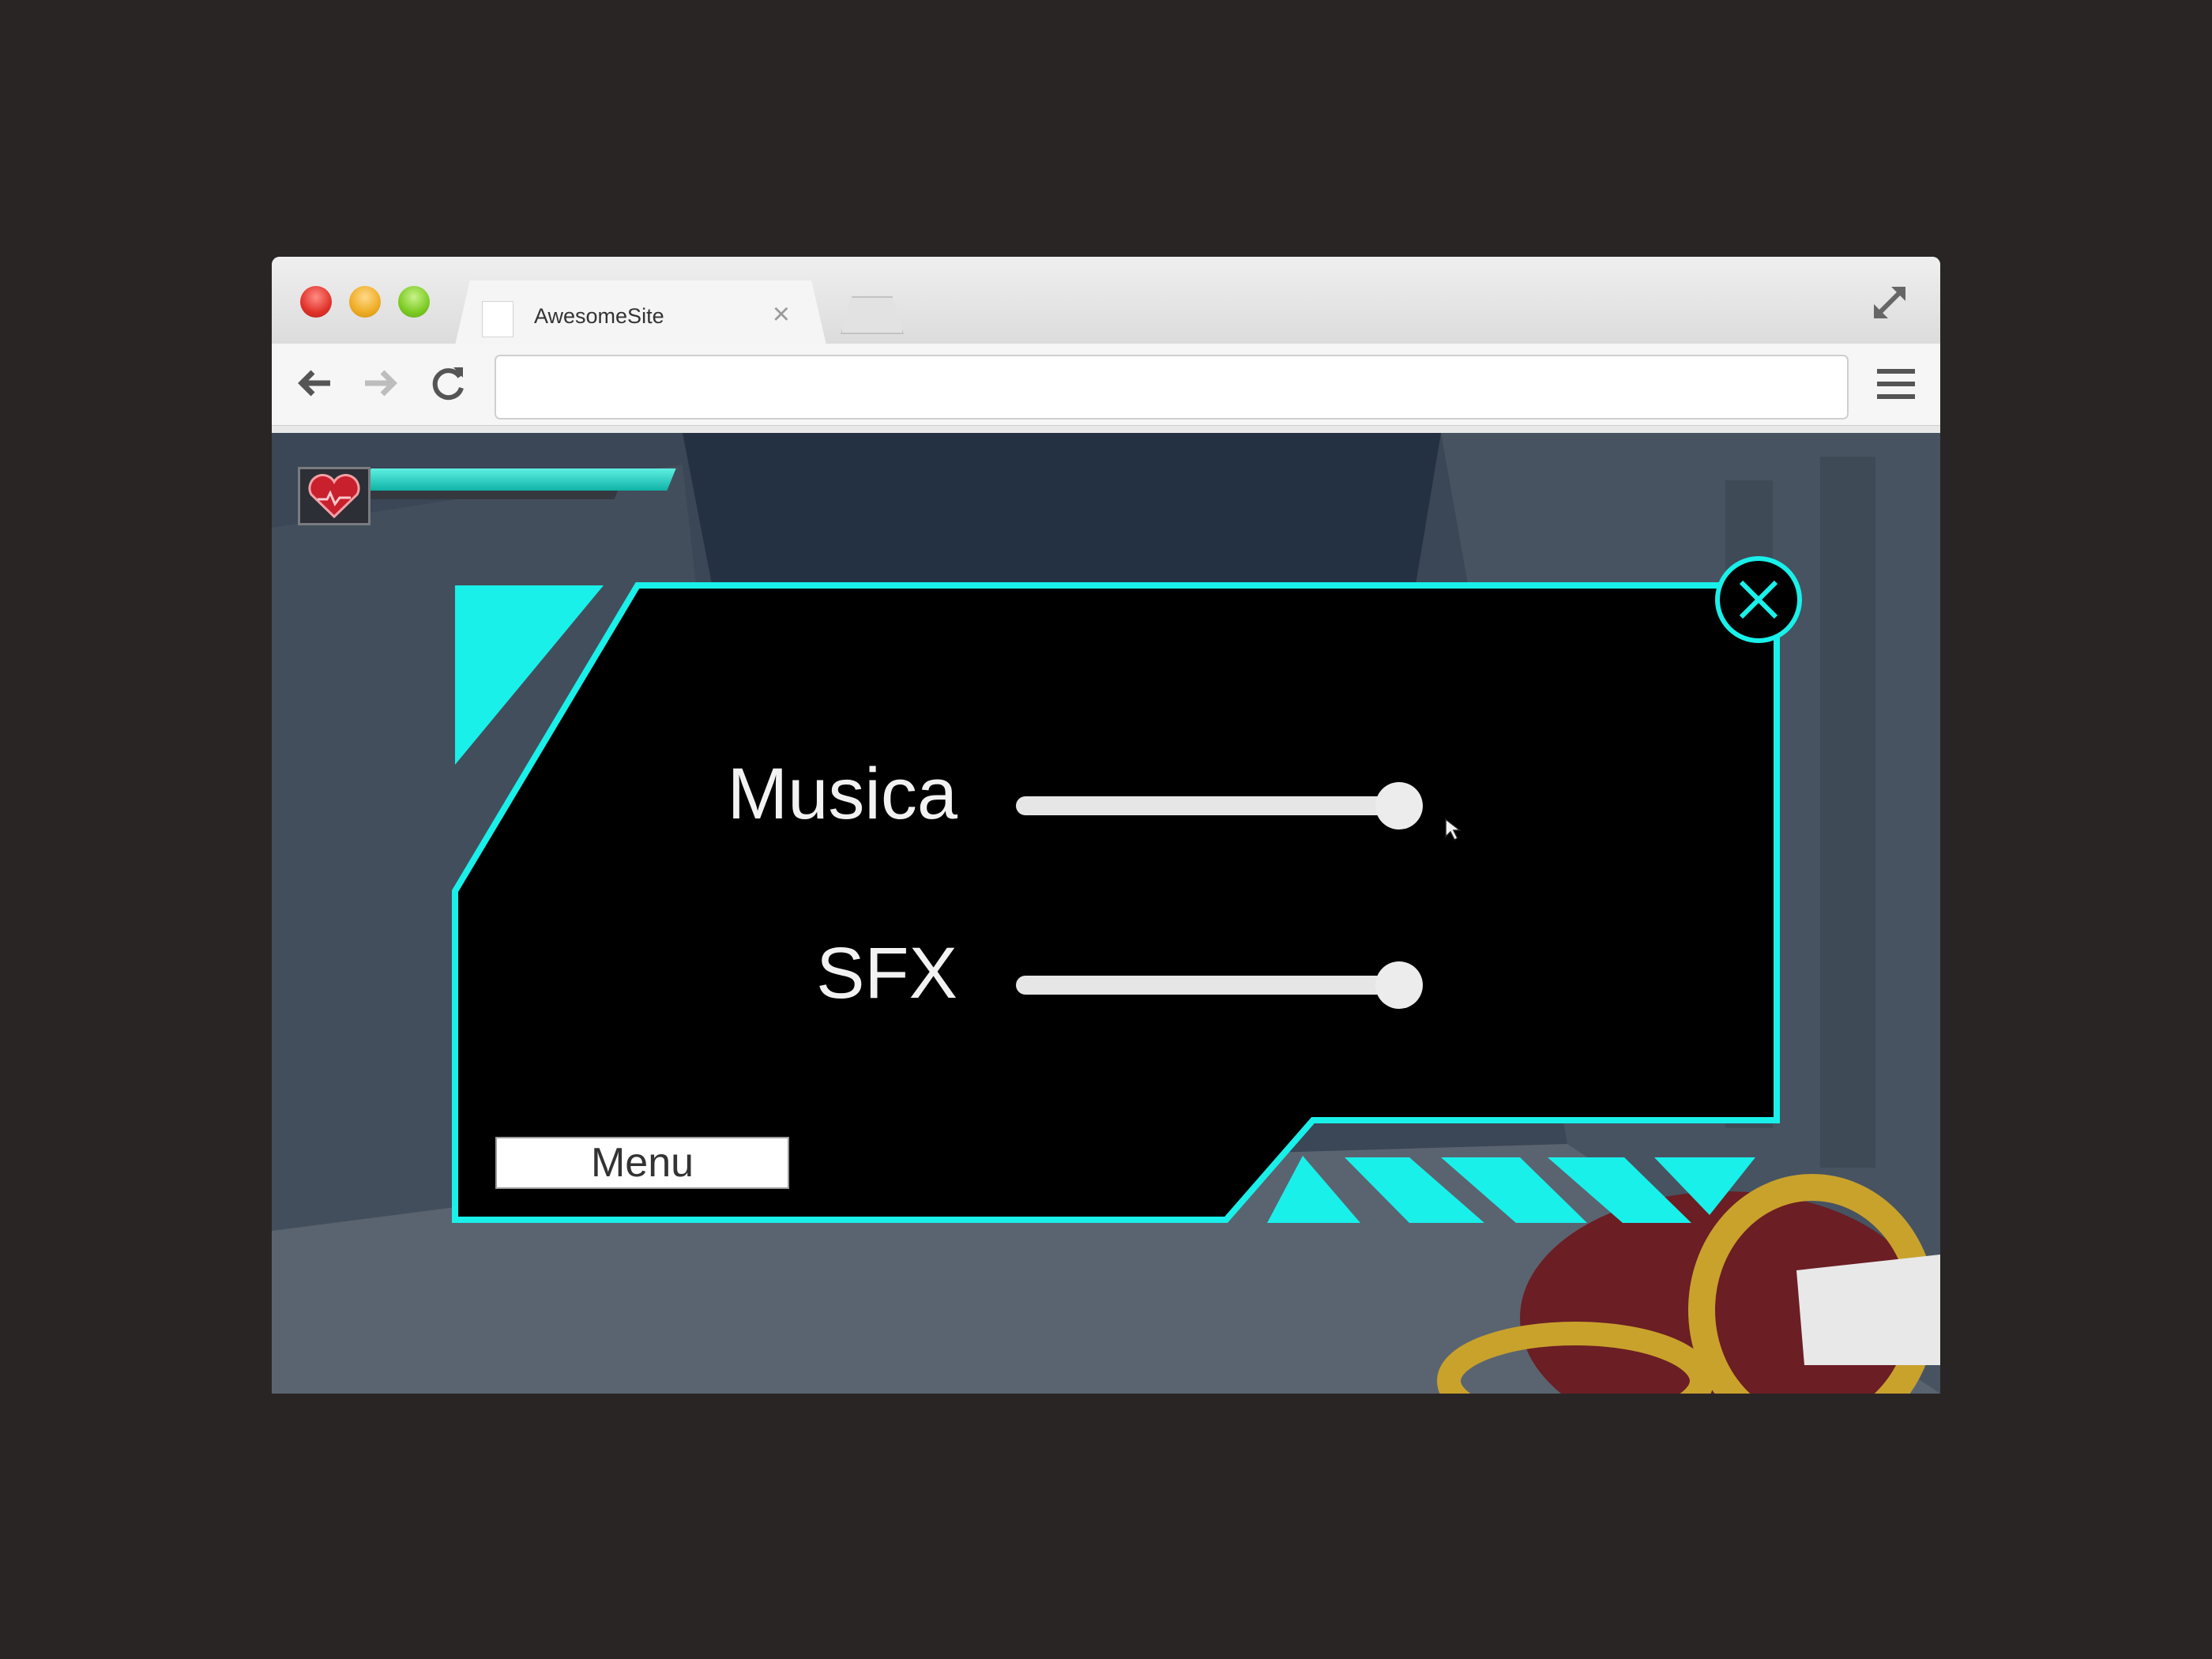  I want to click on music-volume-slider, so click(1220, 806).